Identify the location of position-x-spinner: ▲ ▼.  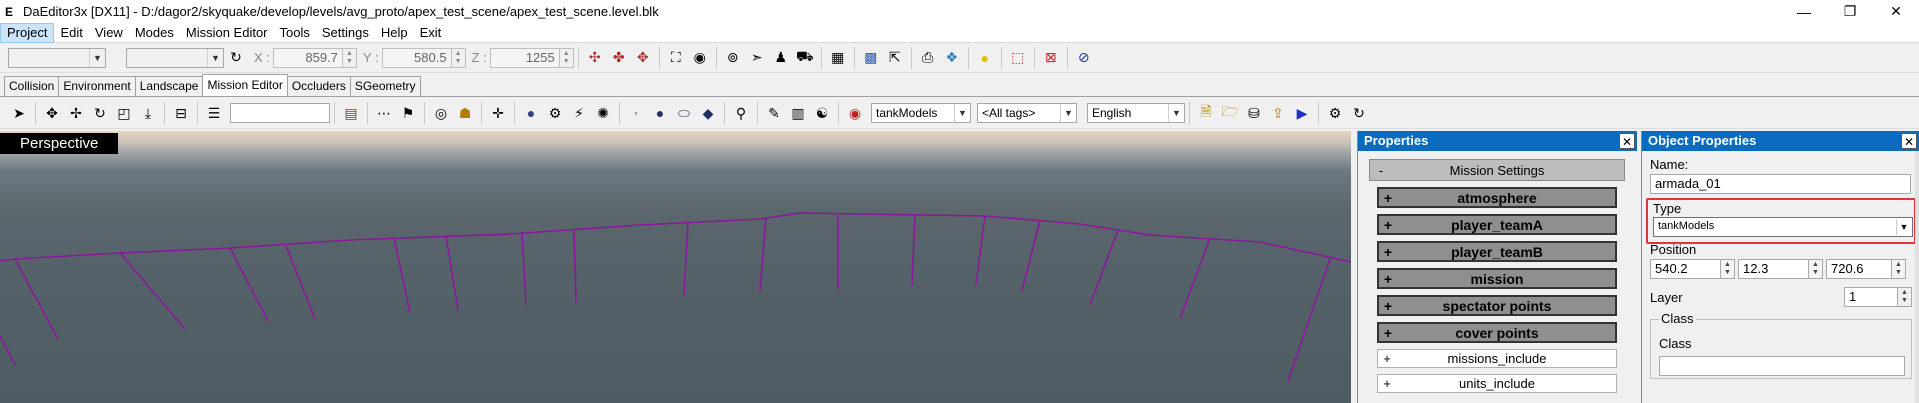
(1728, 269).